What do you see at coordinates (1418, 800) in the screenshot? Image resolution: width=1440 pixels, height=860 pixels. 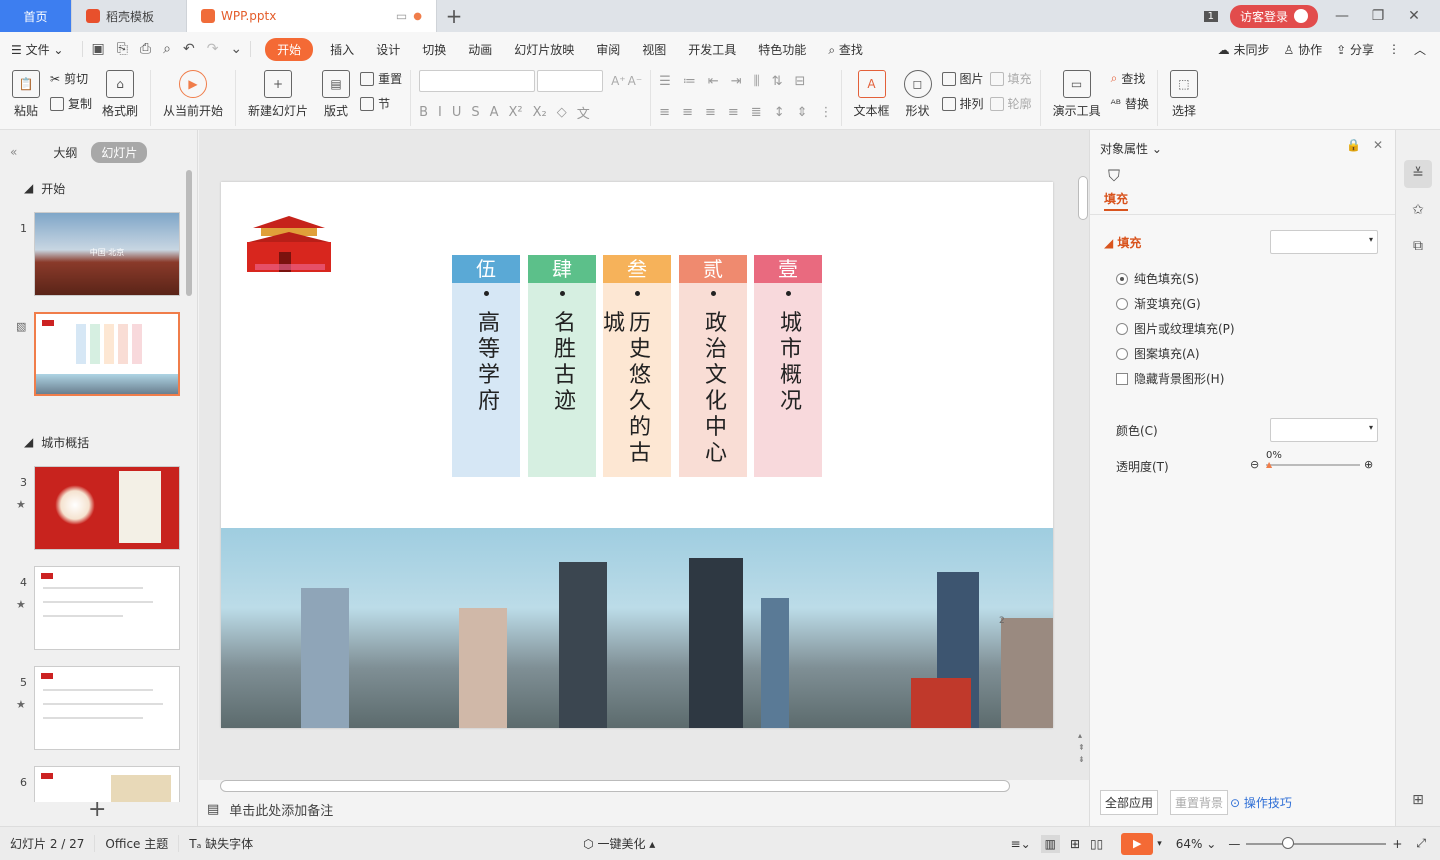 I see `grid-view-icon: ⊞` at bounding box center [1418, 800].